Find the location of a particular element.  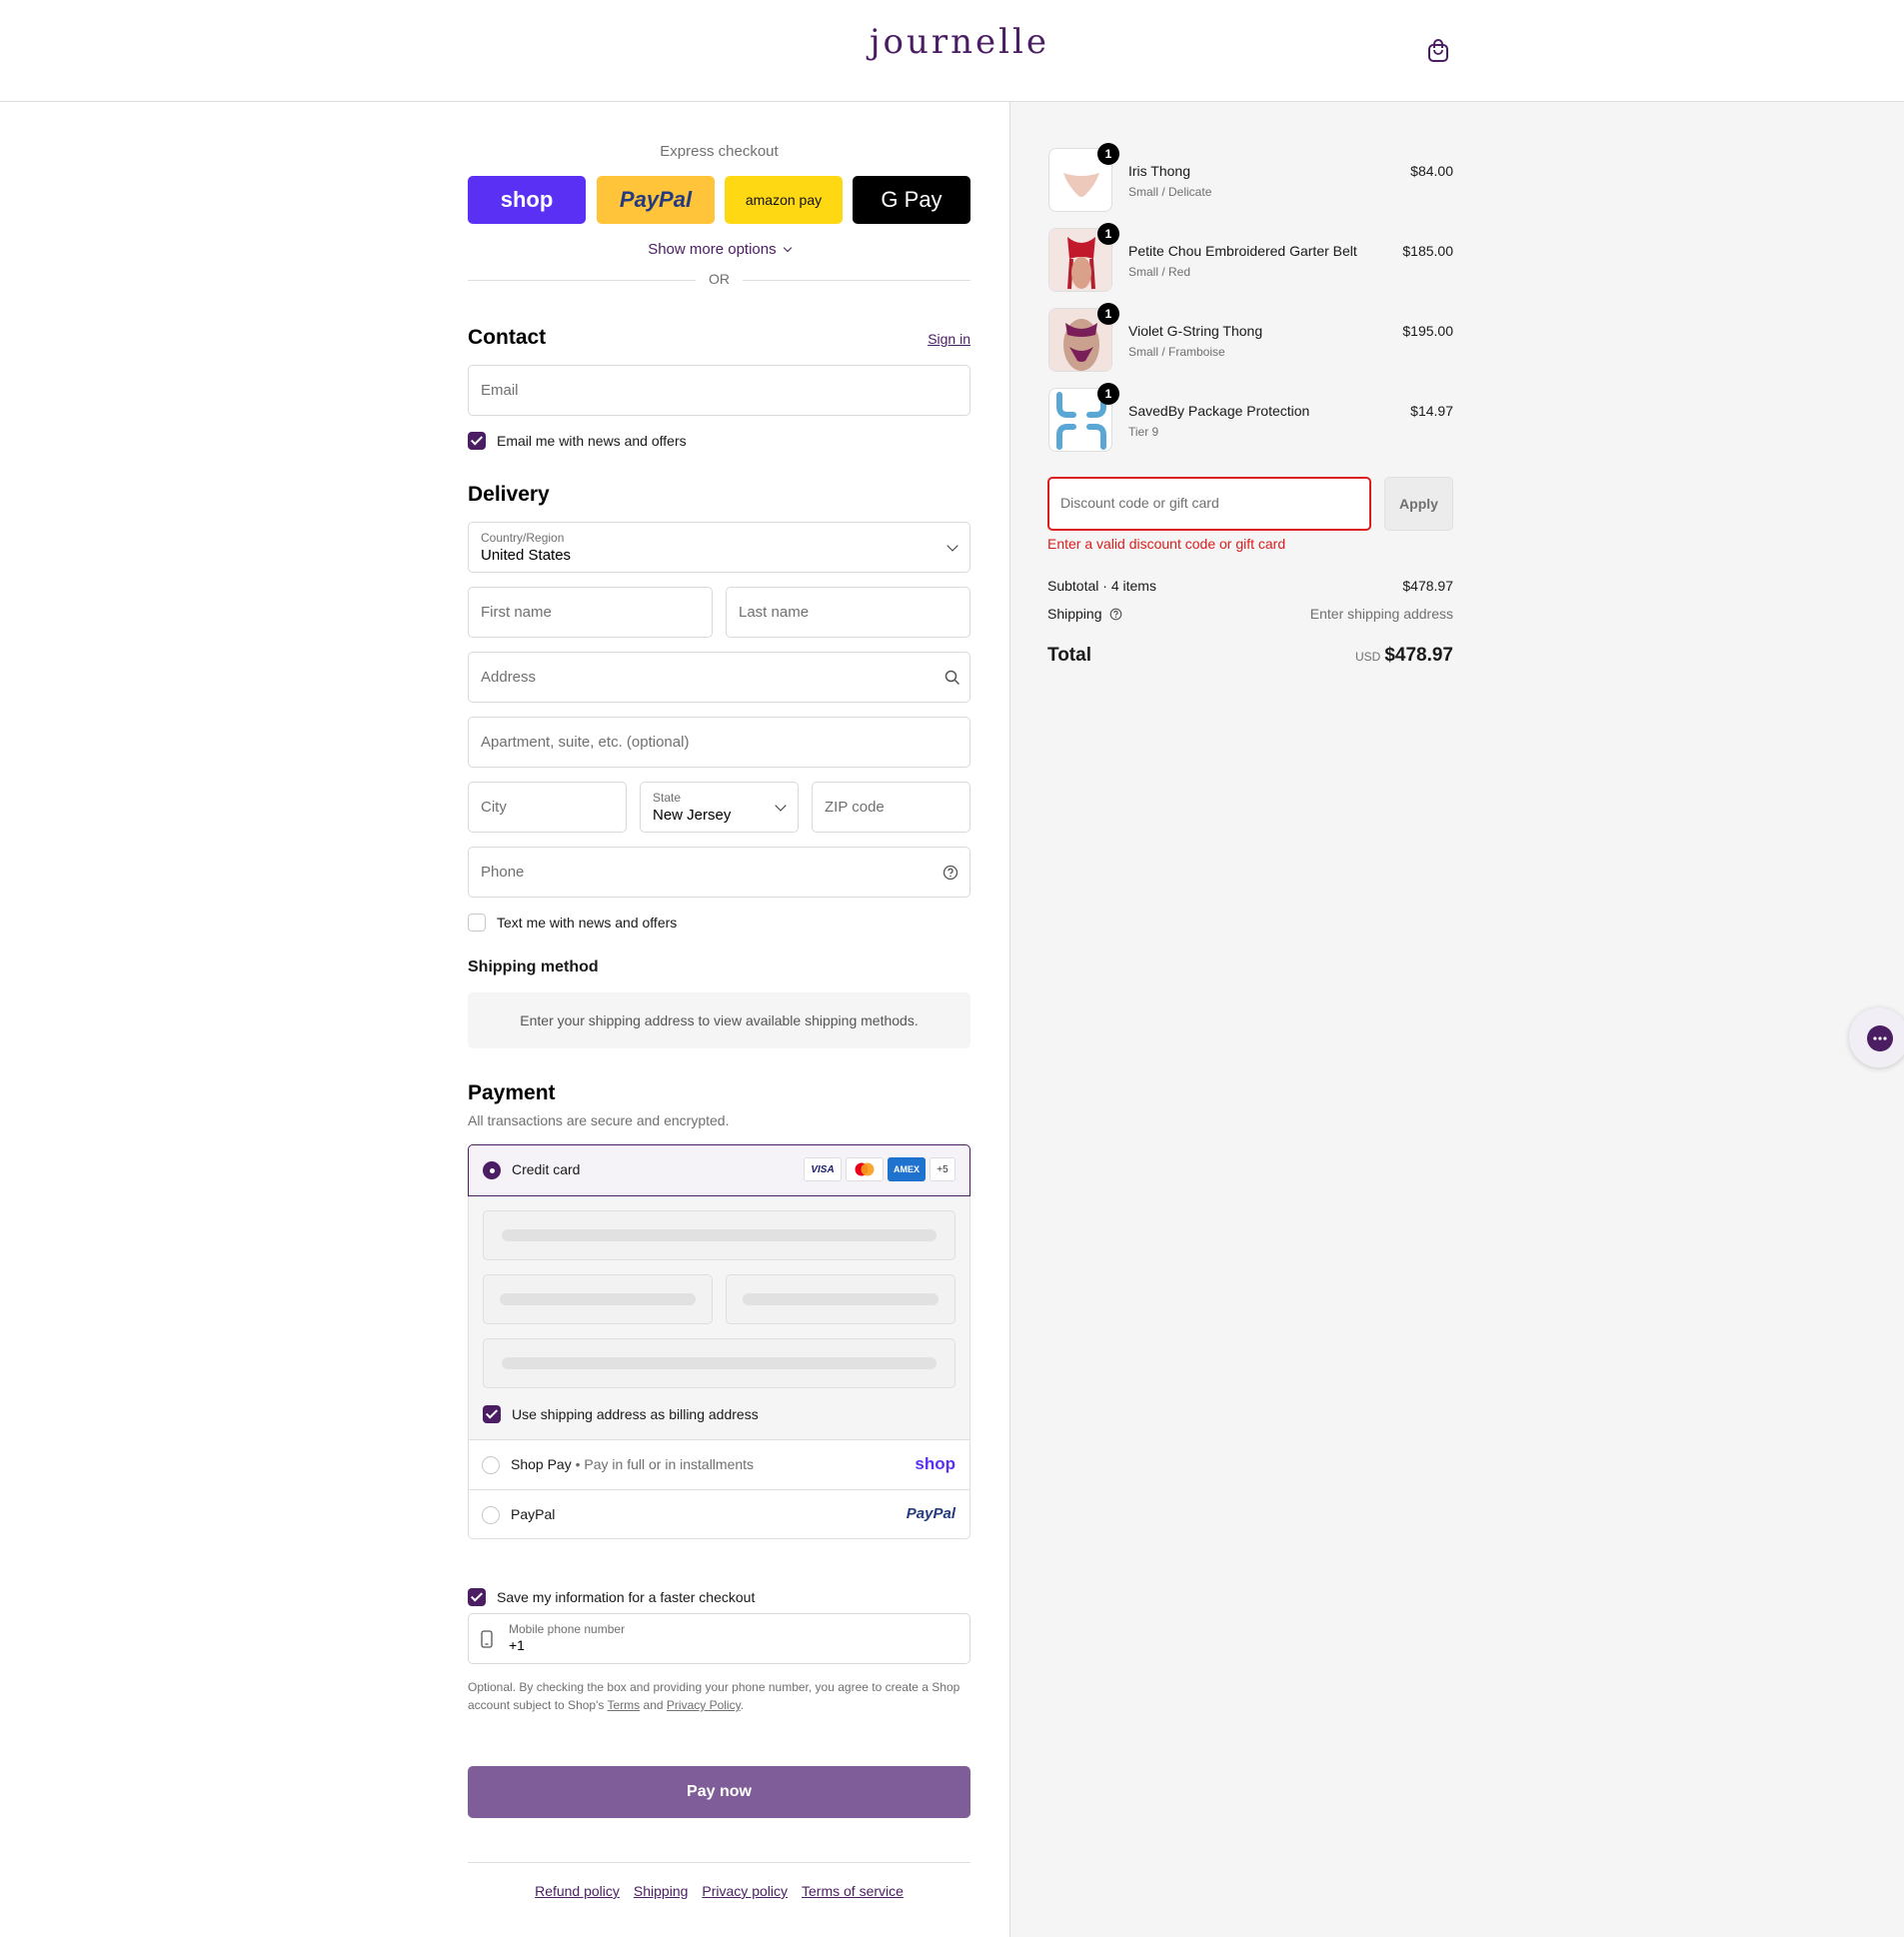

or-separator: OR is located at coordinates (719, 279).